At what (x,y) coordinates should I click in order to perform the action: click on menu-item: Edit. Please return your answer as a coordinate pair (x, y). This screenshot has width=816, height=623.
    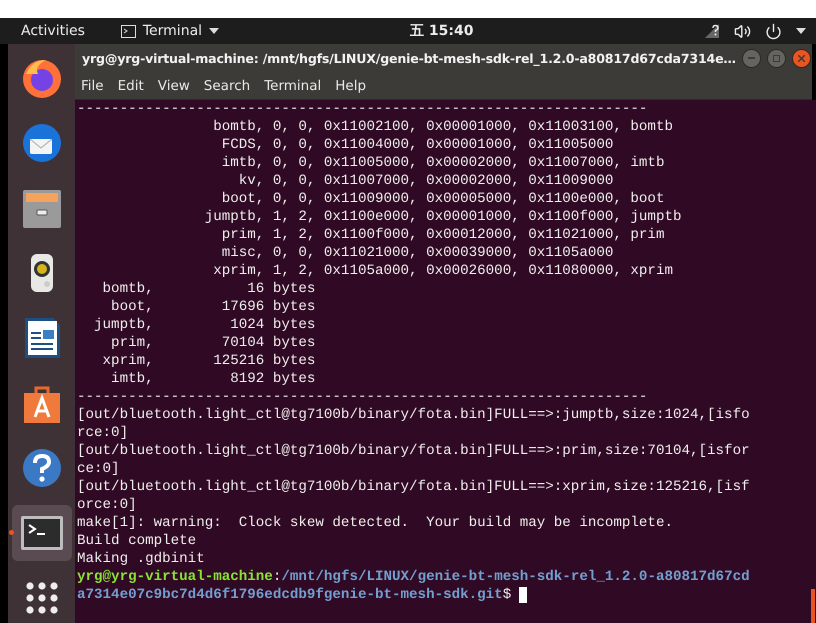
    Looking at the image, I should click on (131, 86).